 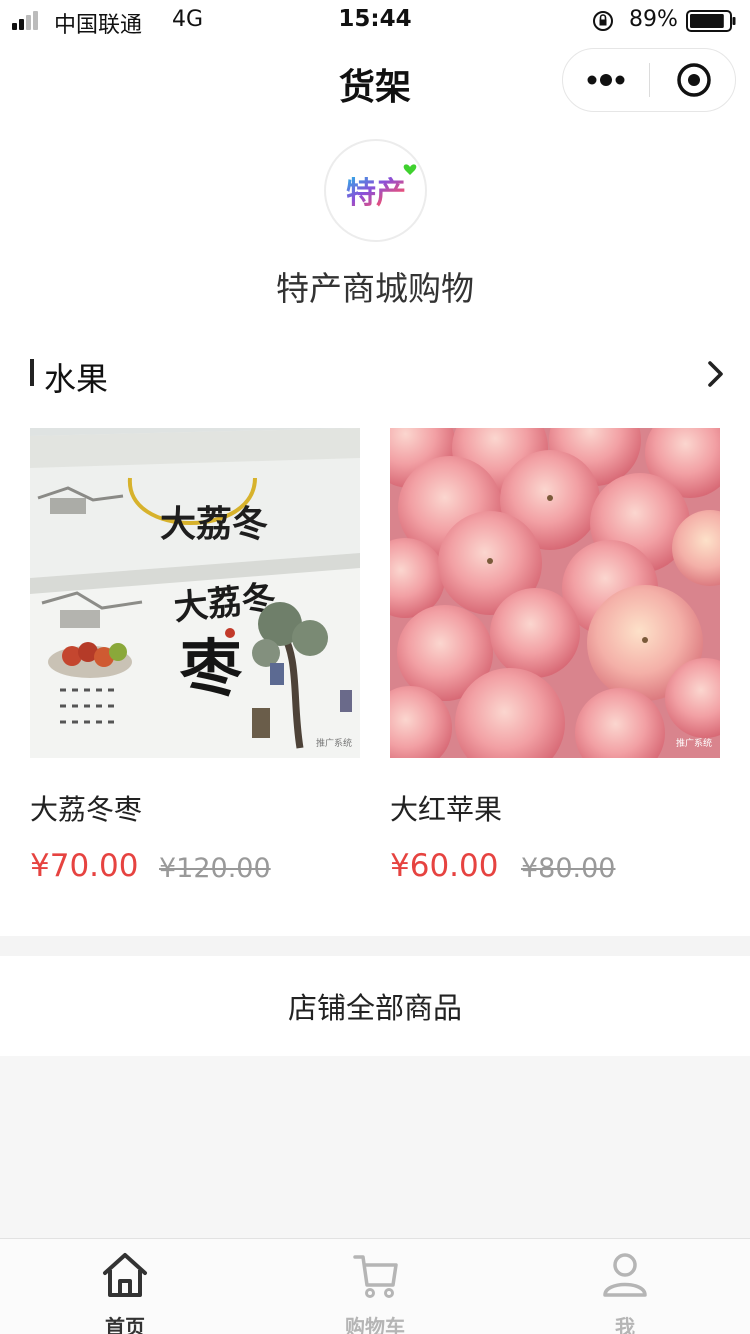 What do you see at coordinates (215, 868) in the screenshot?
I see `product-original-price: ¥120.00` at bounding box center [215, 868].